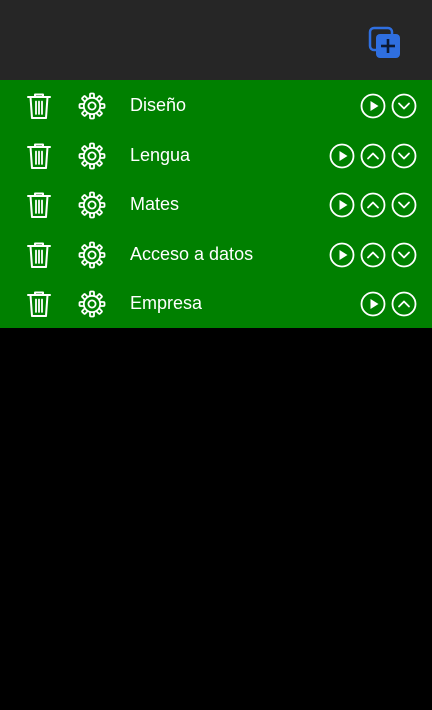 This screenshot has width=432, height=710. What do you see at coordinates (216, 303) in the screenshot?
I see `list-item: Empresa` at bounding box center [216, 303].